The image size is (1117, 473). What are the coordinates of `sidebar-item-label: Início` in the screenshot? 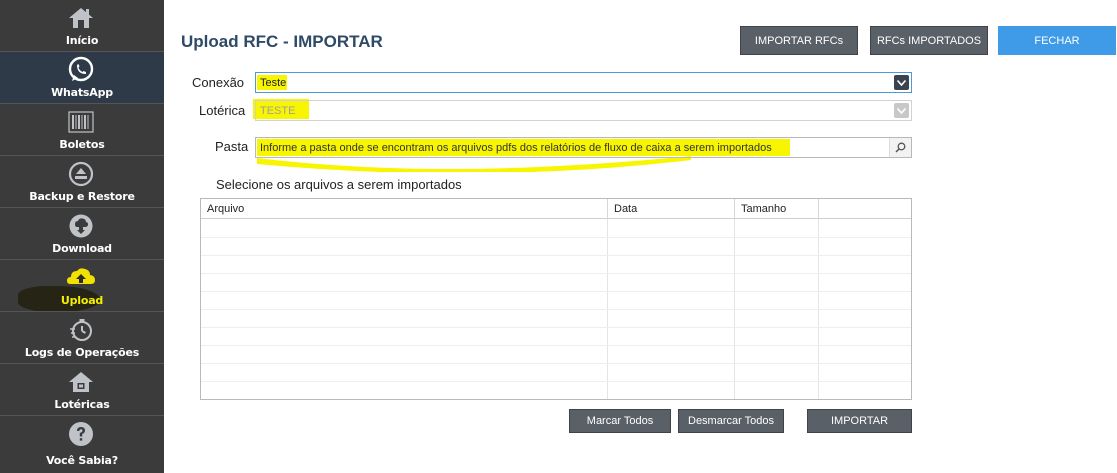 It's located at (82, 40).